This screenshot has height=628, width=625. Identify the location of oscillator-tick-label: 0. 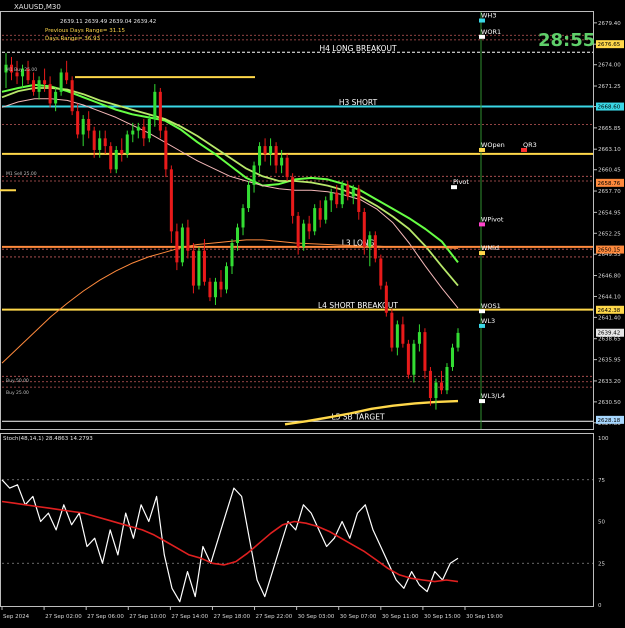
(600, 606).